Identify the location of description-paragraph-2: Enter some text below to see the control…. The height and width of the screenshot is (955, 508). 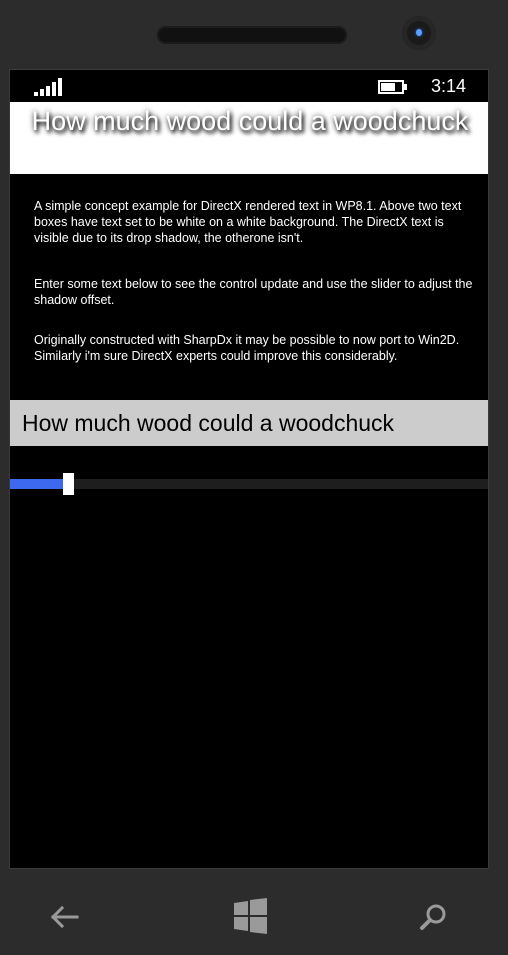
(253, 292).